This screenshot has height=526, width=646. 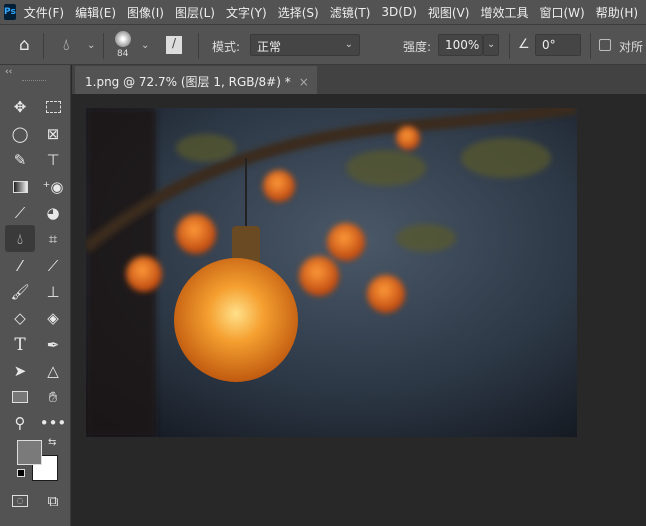 I want to click on clone-stamp-tool-icon: ⊥, so click(x=53, y=292).